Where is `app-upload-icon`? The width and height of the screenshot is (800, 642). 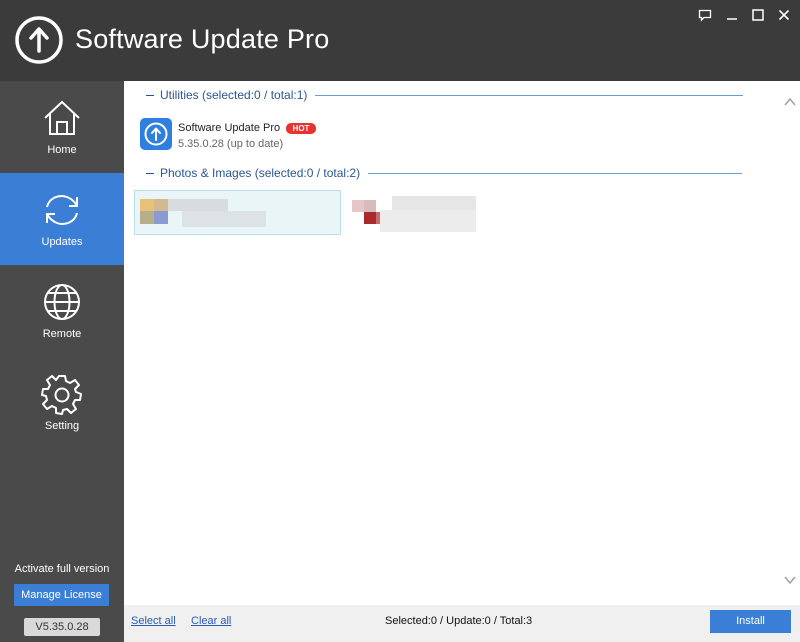
app-upload-icon is located at coordinates (156, 134).